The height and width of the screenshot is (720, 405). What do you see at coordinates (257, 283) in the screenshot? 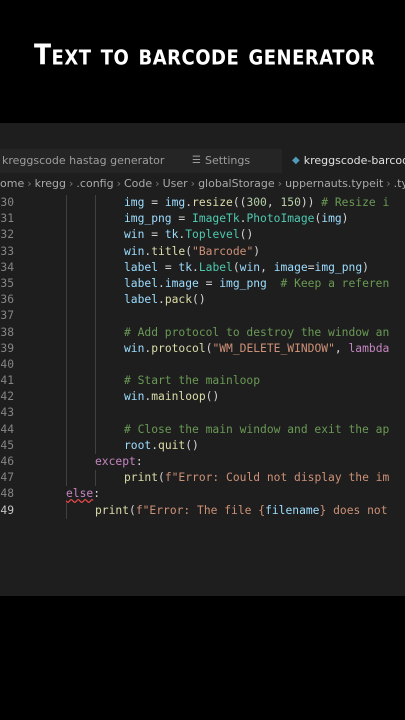
I see `code-text: label.image = img_png # Keep a referen` at bounding box center [257, 283].